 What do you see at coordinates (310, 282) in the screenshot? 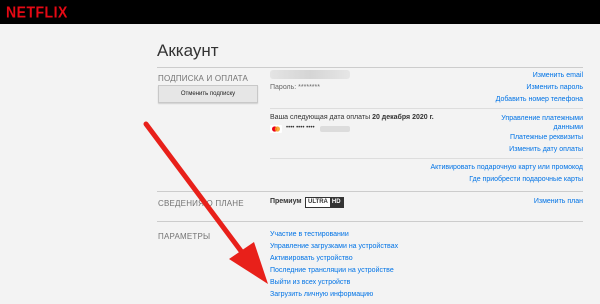
I see `sign-out-all-devices-link: Выйти из всех устройств` at bounding box center [310, 282].